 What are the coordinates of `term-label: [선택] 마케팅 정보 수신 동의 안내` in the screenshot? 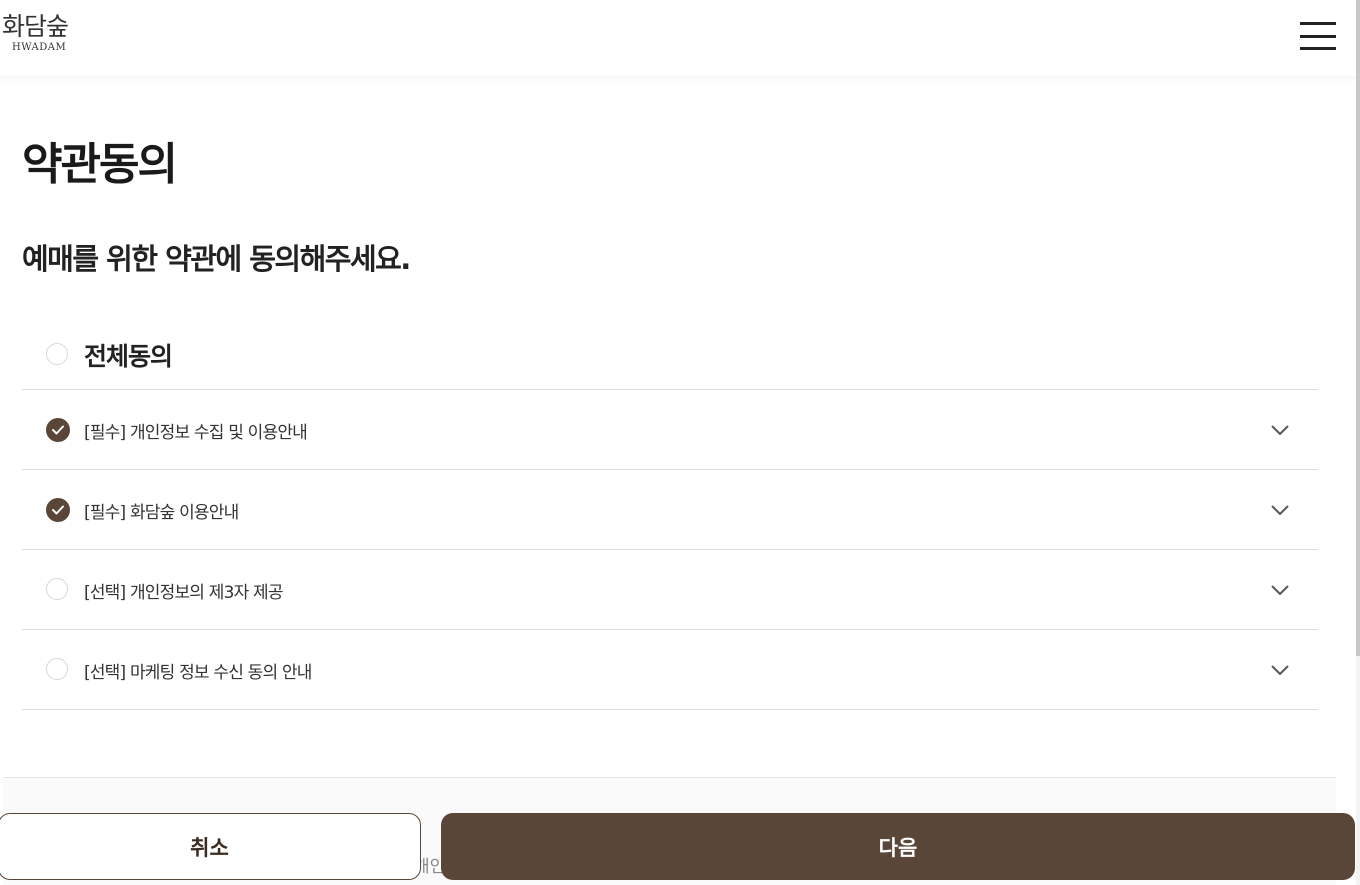 It's located at (198, 673).